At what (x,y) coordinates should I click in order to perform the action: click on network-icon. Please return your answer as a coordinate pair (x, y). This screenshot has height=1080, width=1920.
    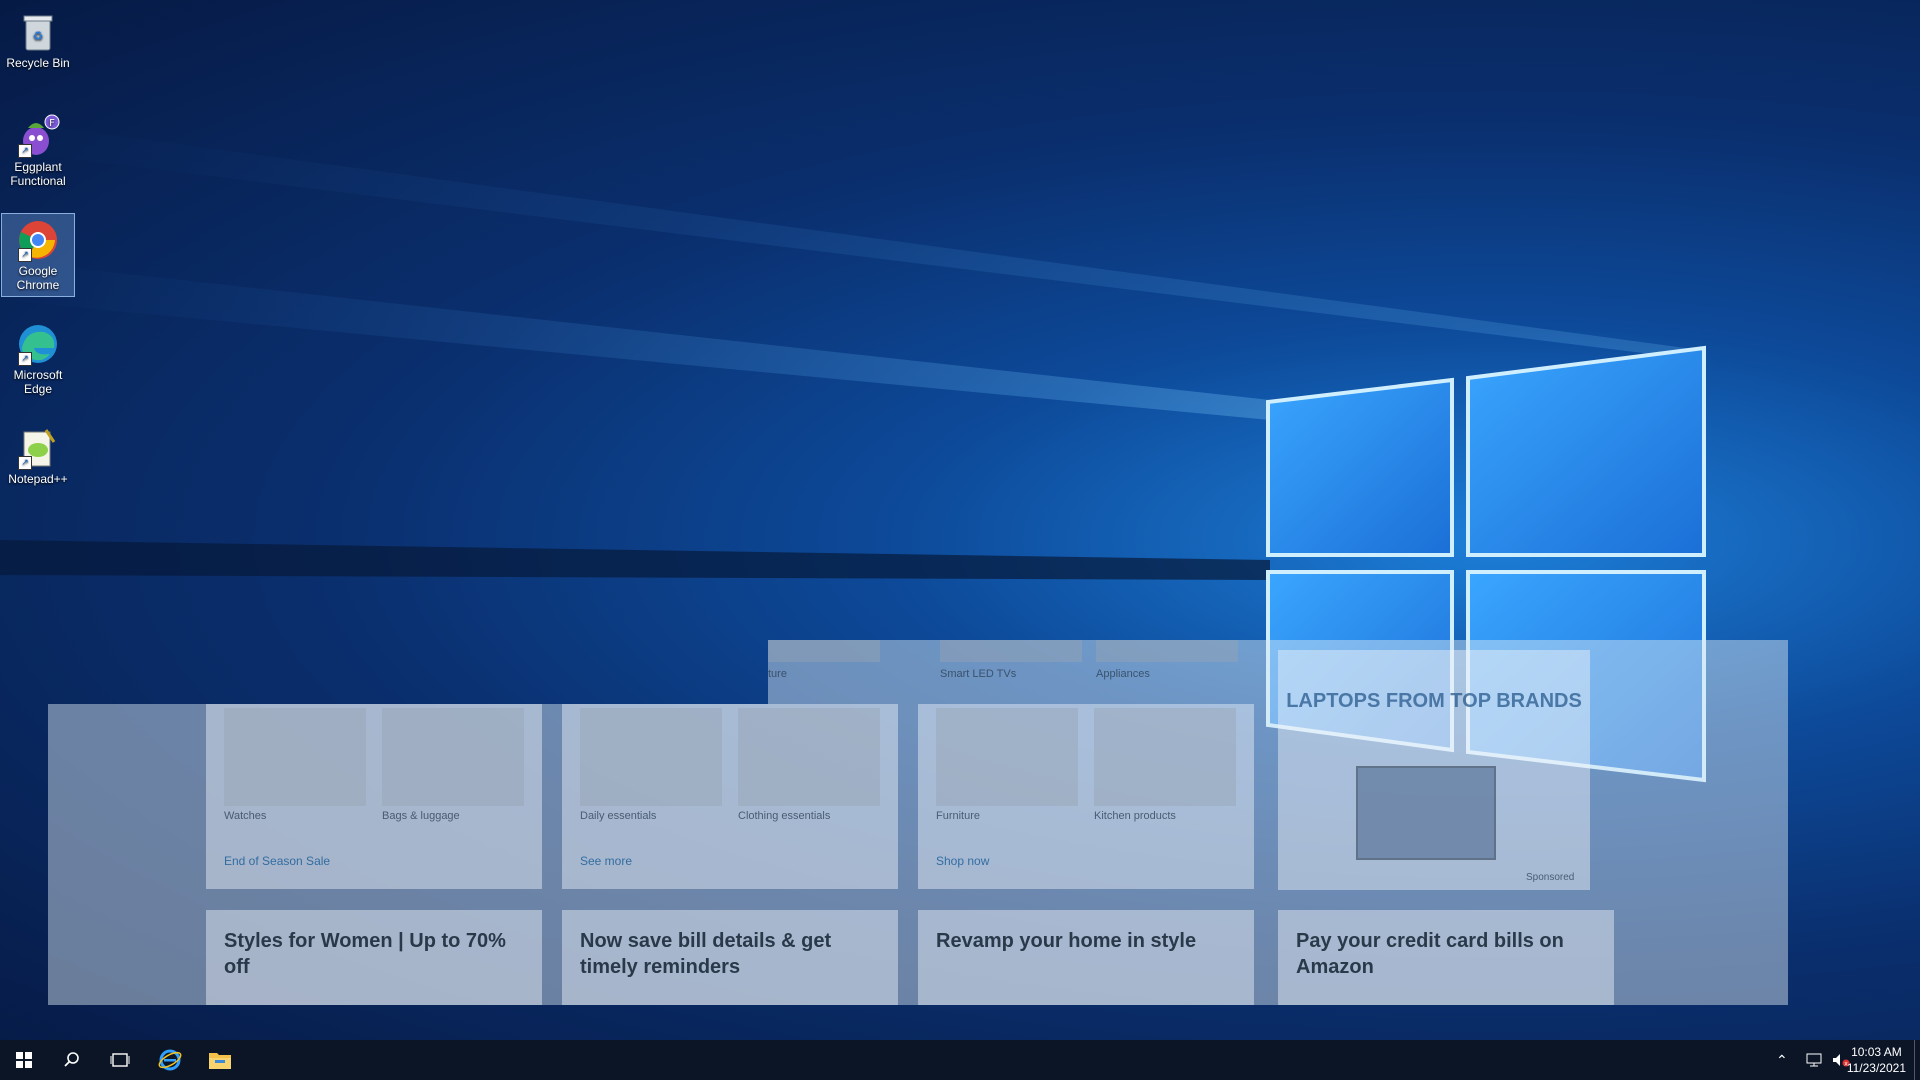
    Looking at the image, I should click on (1814, 1060).